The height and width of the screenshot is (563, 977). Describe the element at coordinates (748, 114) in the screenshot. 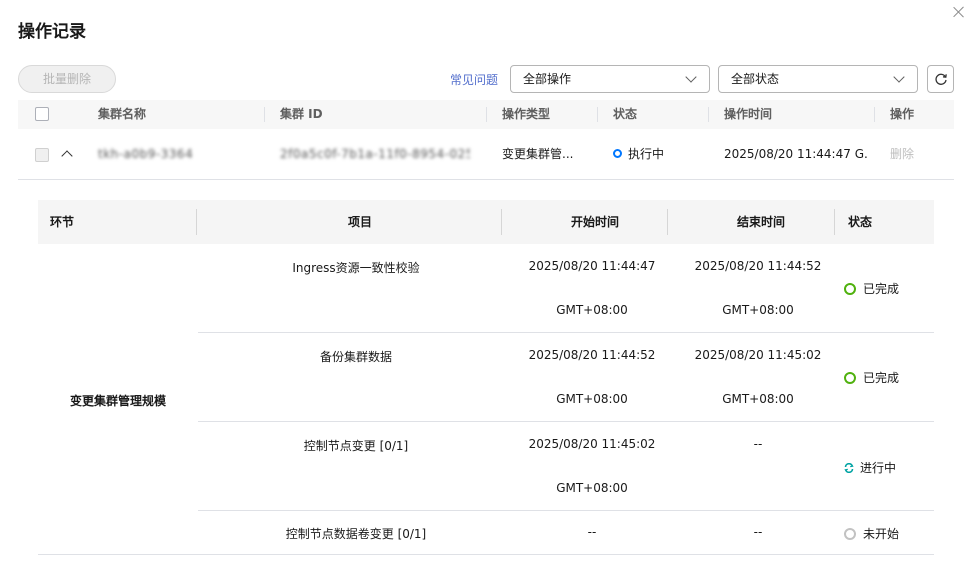

I see `header-operation-time: 操作时间` at that location.